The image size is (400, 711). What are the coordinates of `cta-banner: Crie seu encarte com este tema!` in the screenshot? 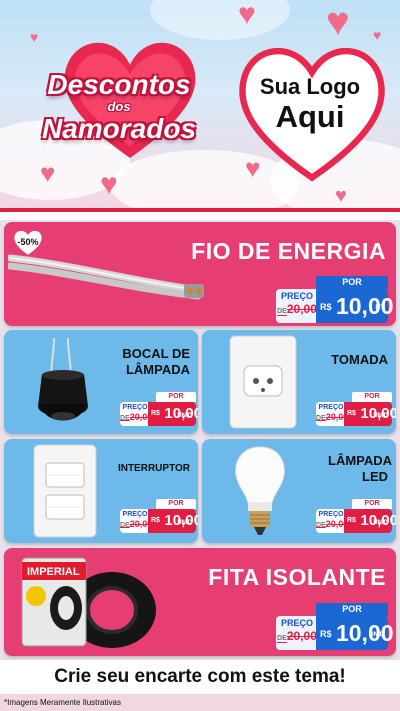 It's located at (200, 677).